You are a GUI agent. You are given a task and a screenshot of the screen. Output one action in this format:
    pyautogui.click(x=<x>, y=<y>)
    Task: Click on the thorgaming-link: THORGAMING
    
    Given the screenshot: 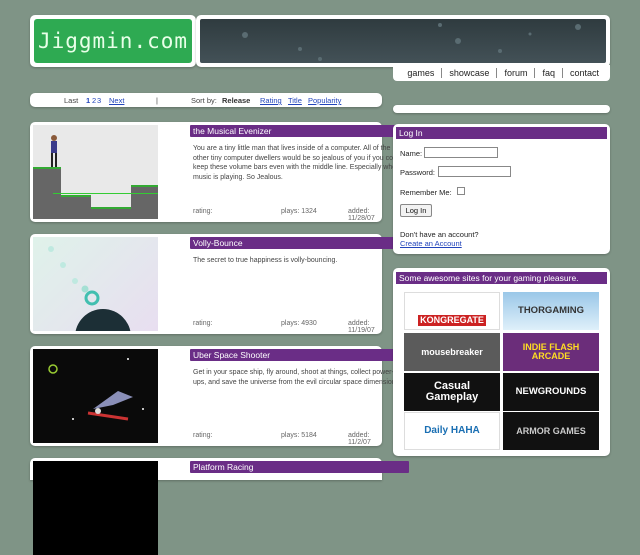 What is the action you would take?
    pyautogui.click(x=551, y=311)
    